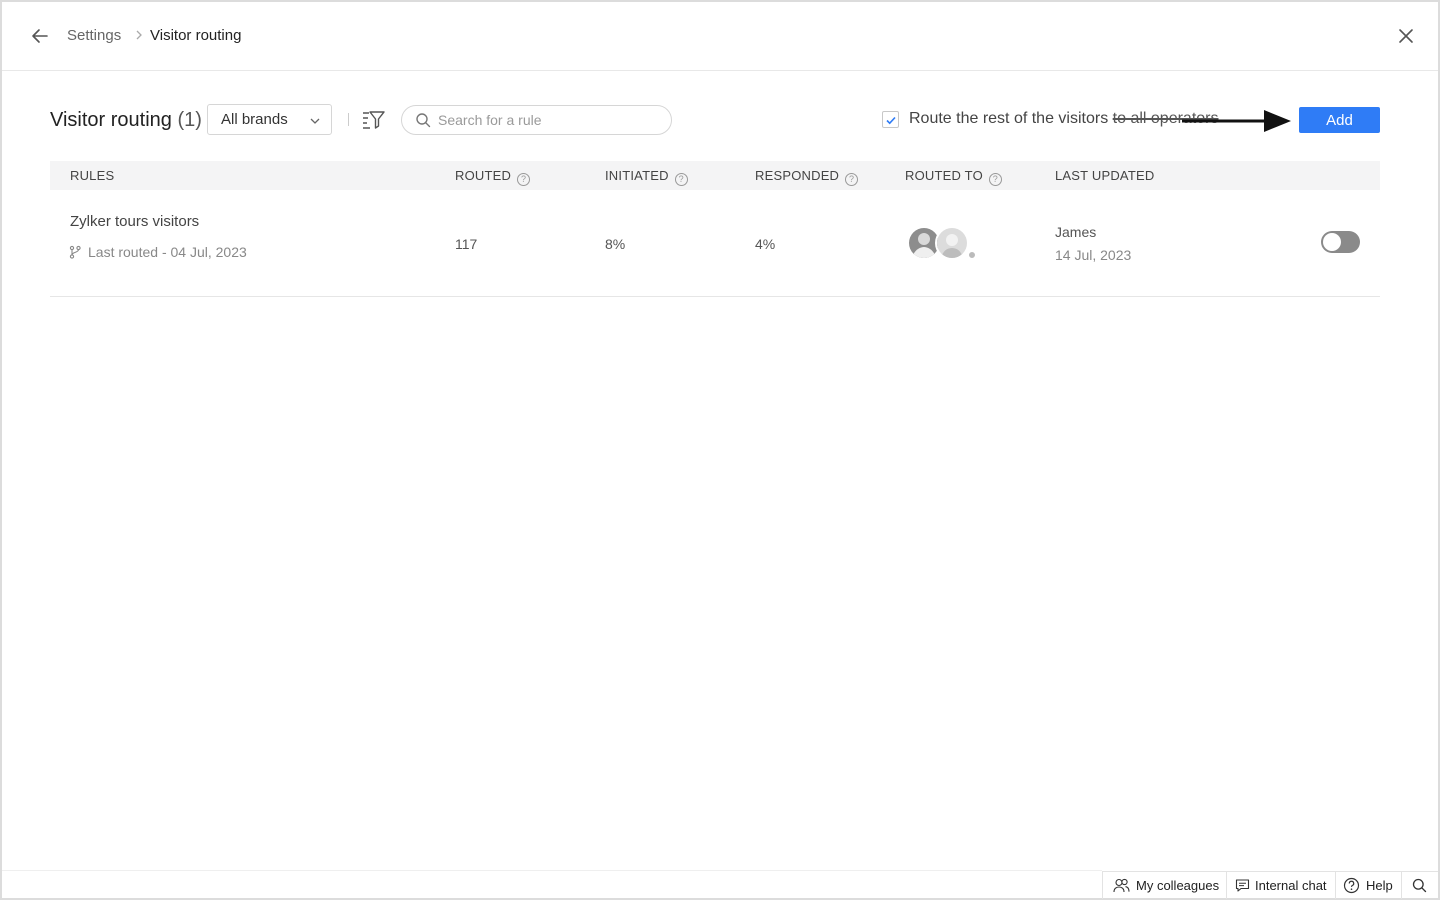 The image size is (1440, 900). I want to click on search-input, so click(550, 120).